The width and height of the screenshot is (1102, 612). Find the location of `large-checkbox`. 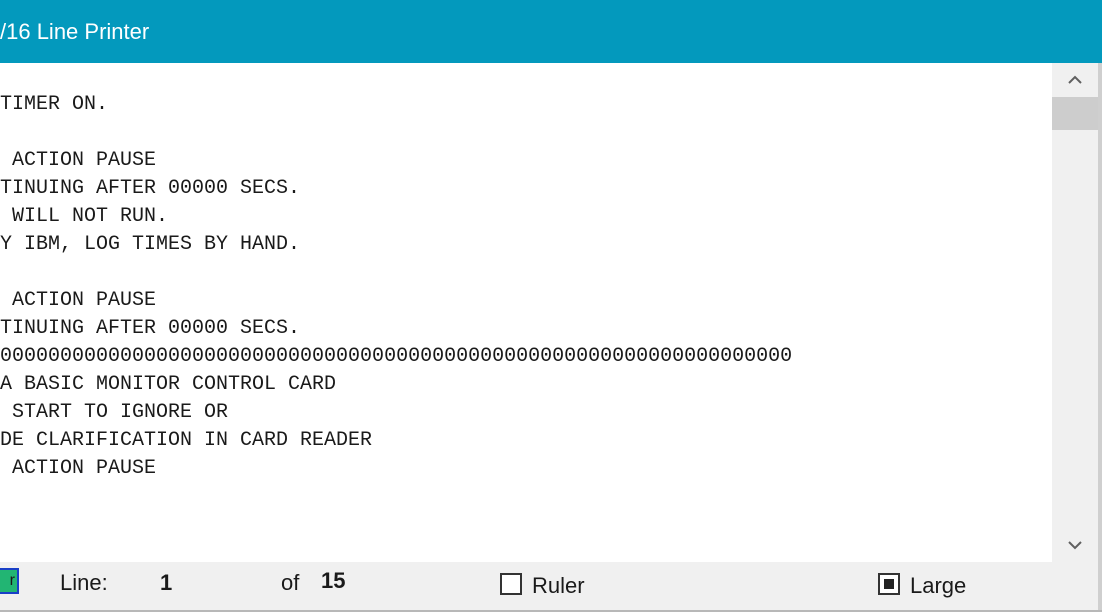

large-checkbox is located at coordinates (889, 584).